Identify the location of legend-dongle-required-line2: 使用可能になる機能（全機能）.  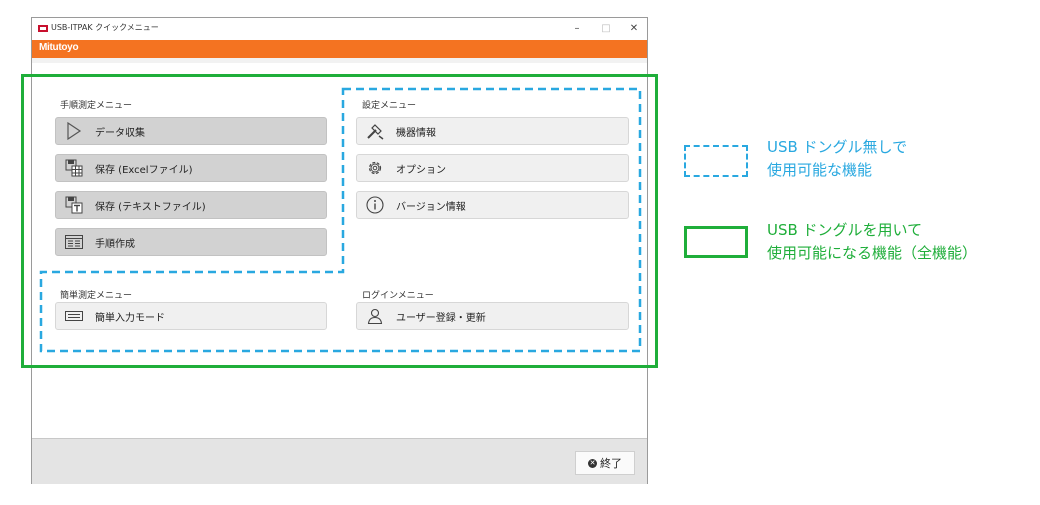
(872, 253).